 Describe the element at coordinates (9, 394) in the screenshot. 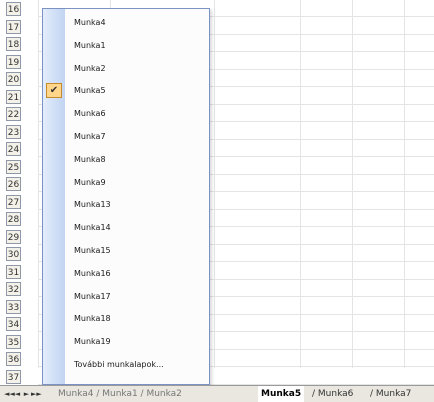

I see `first-sheet-button: ◄◄` at that location.